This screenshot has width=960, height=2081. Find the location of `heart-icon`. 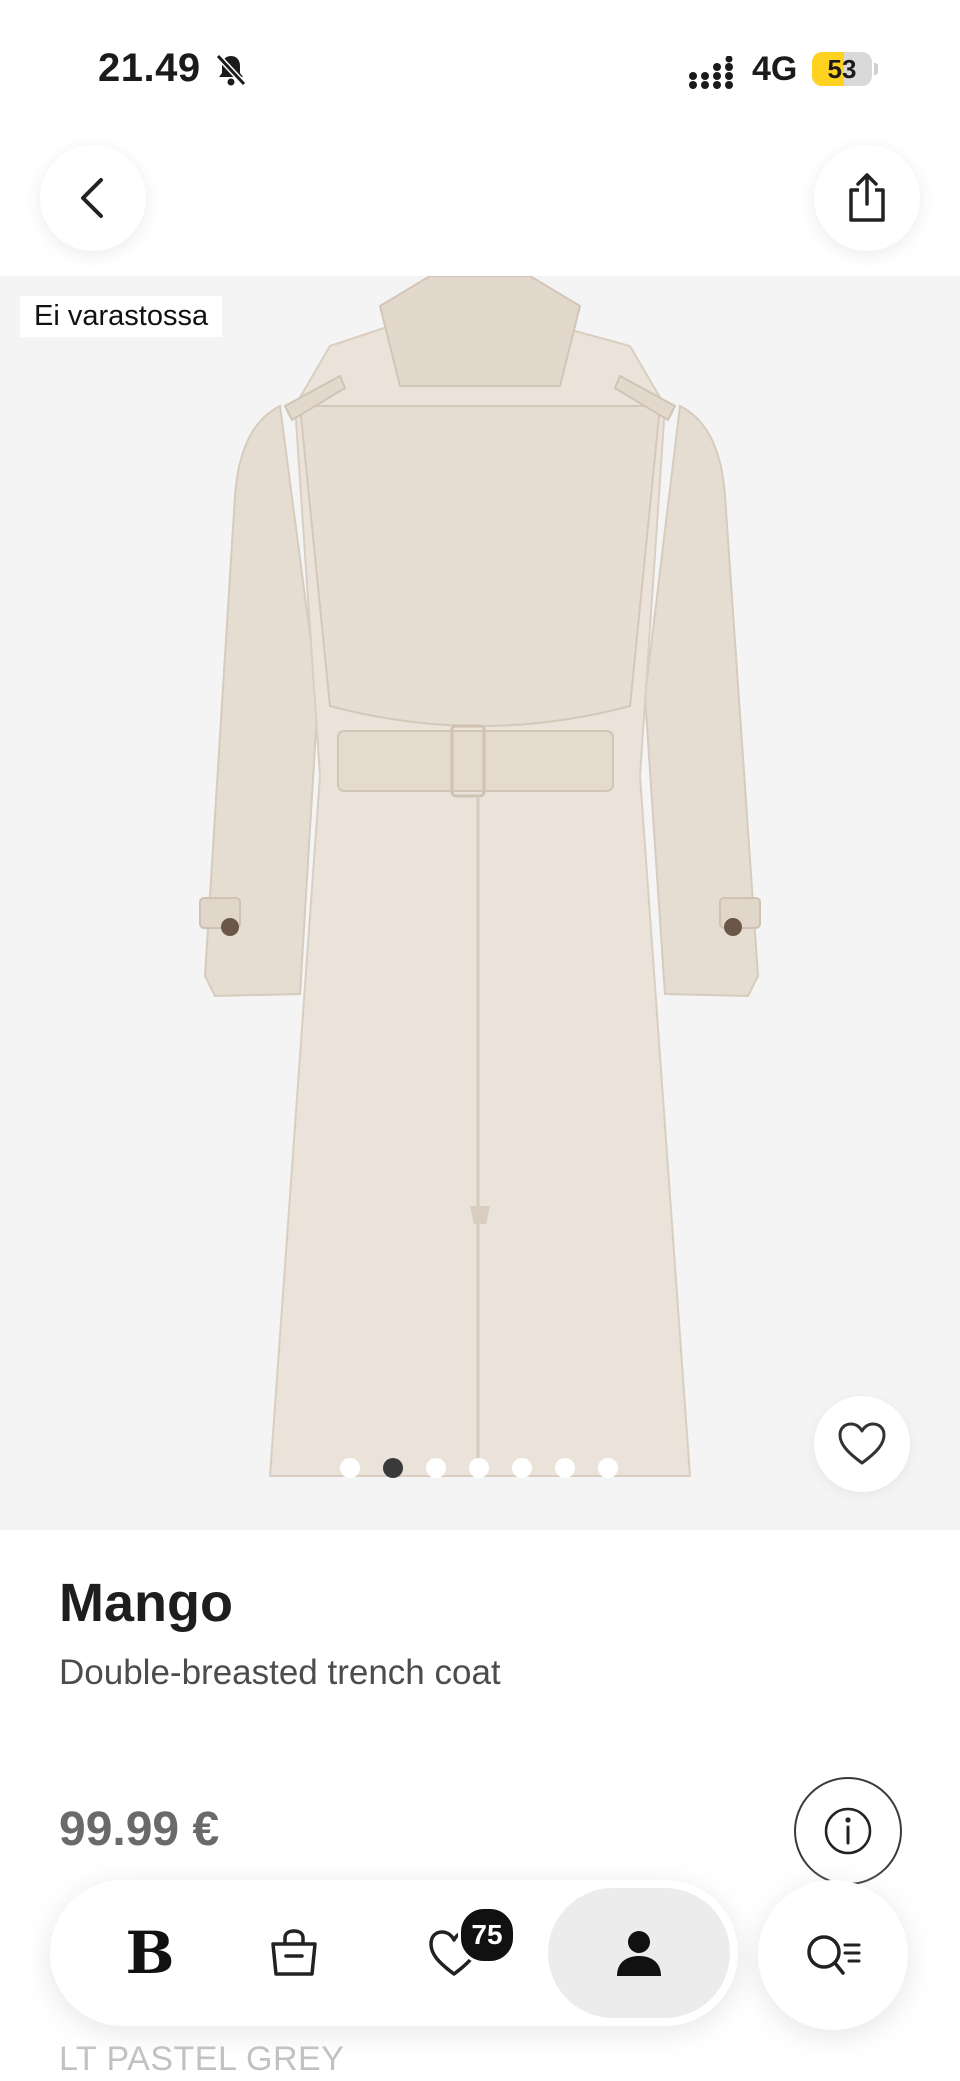

heart-icon is located at coordinates (862, 1443).